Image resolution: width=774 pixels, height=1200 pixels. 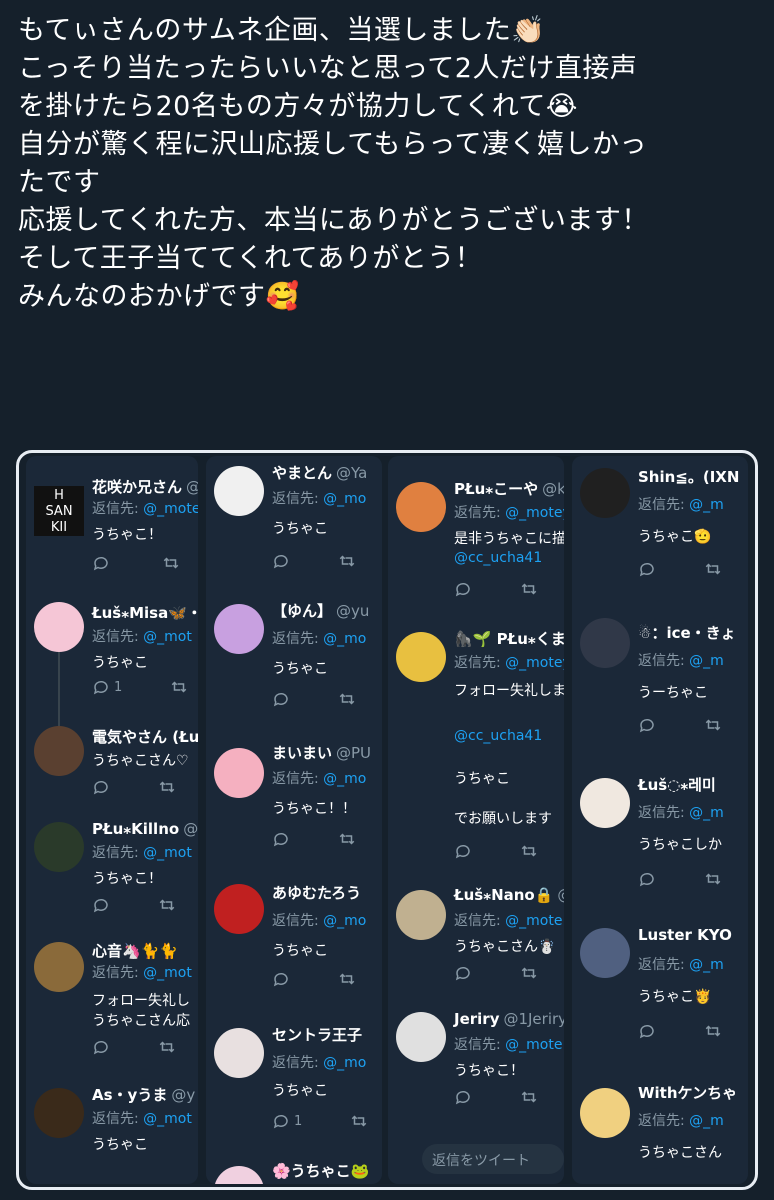 I want to click on reply-item: あゆむたろう 返信先: @_mo うちゃこ, so click(x=294, y=939).